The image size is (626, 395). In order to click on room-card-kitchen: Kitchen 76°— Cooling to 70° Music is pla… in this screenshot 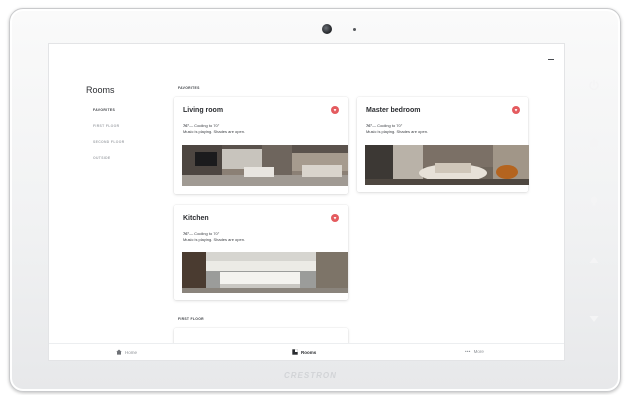, I will do `click(261, 252)`.